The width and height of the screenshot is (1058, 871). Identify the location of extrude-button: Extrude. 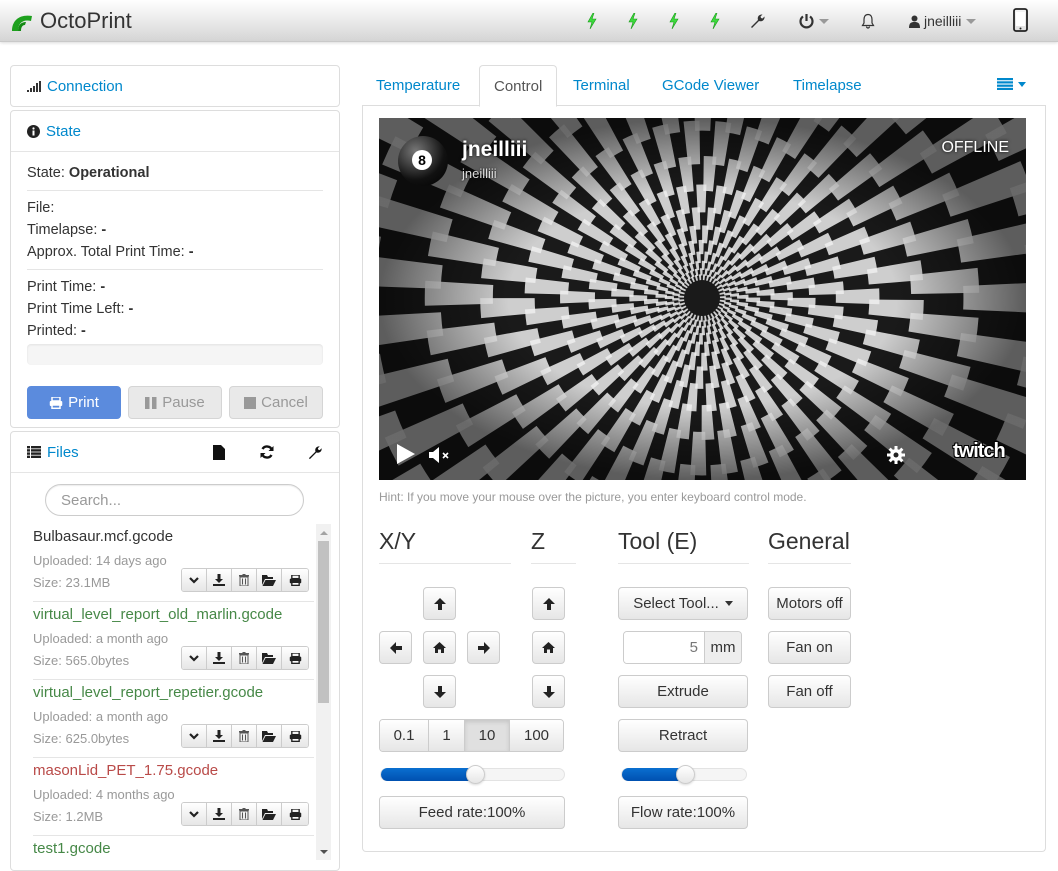
(683, 691).